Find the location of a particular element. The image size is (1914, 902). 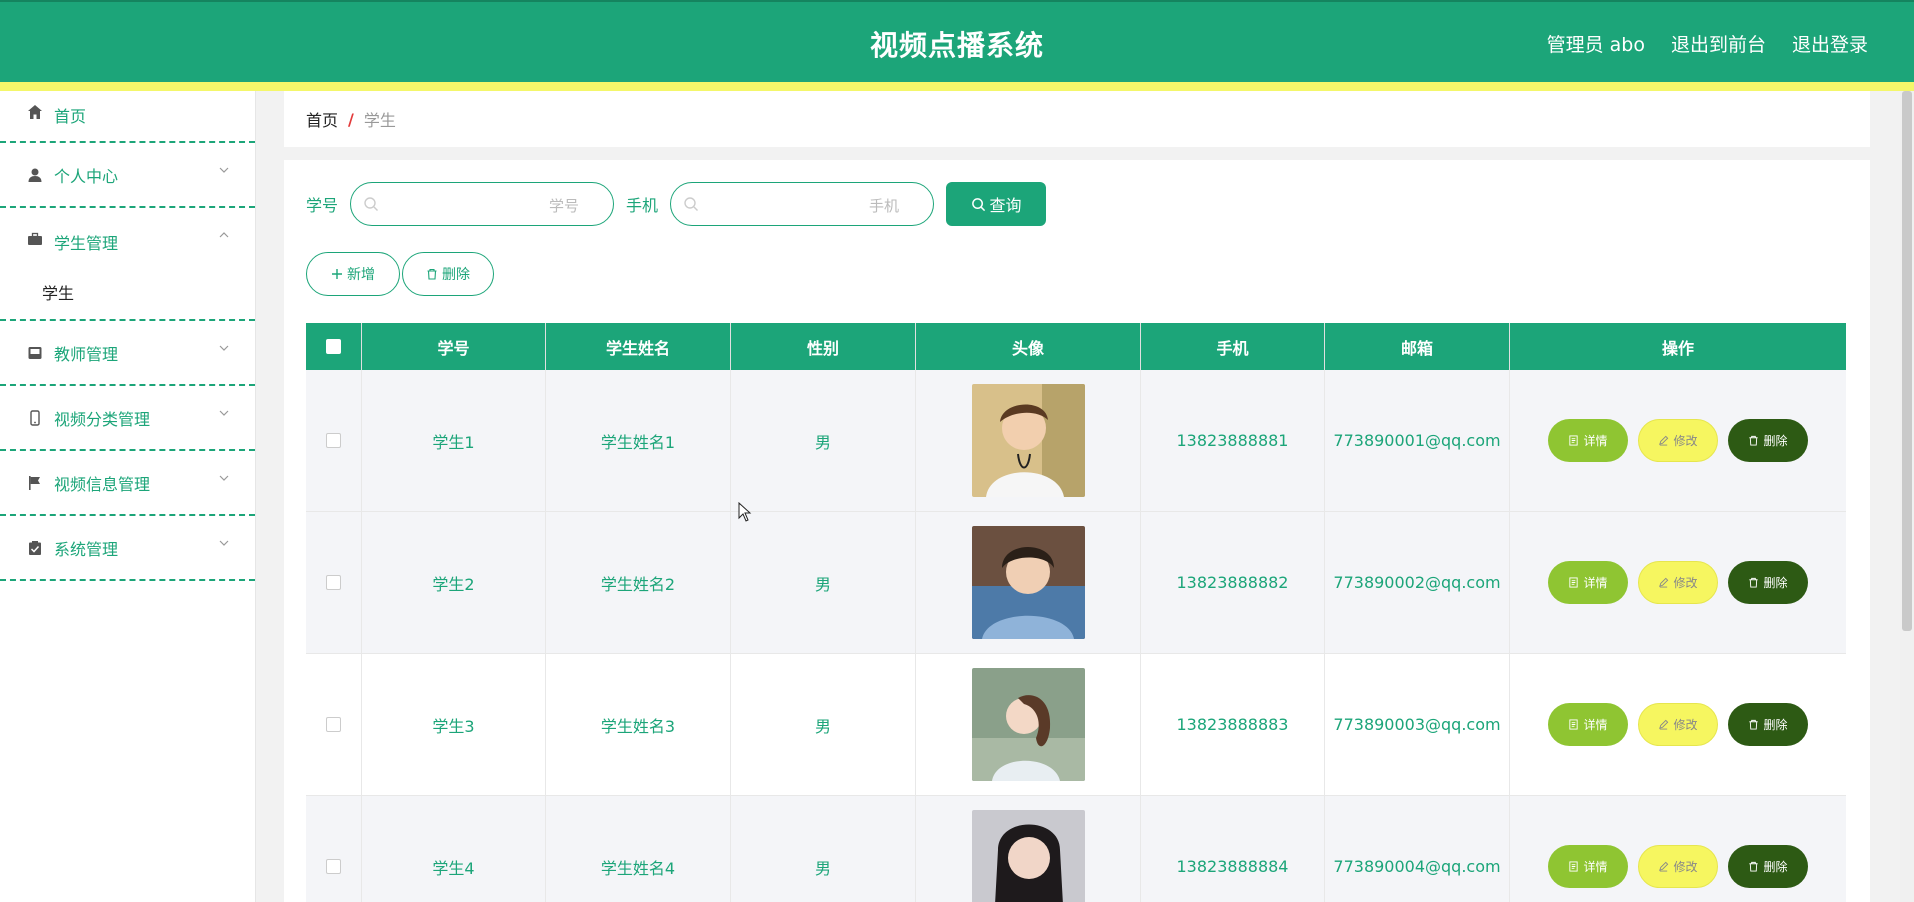

sidebar-item-system: 系统管理 is located at coordinates (127, 548).